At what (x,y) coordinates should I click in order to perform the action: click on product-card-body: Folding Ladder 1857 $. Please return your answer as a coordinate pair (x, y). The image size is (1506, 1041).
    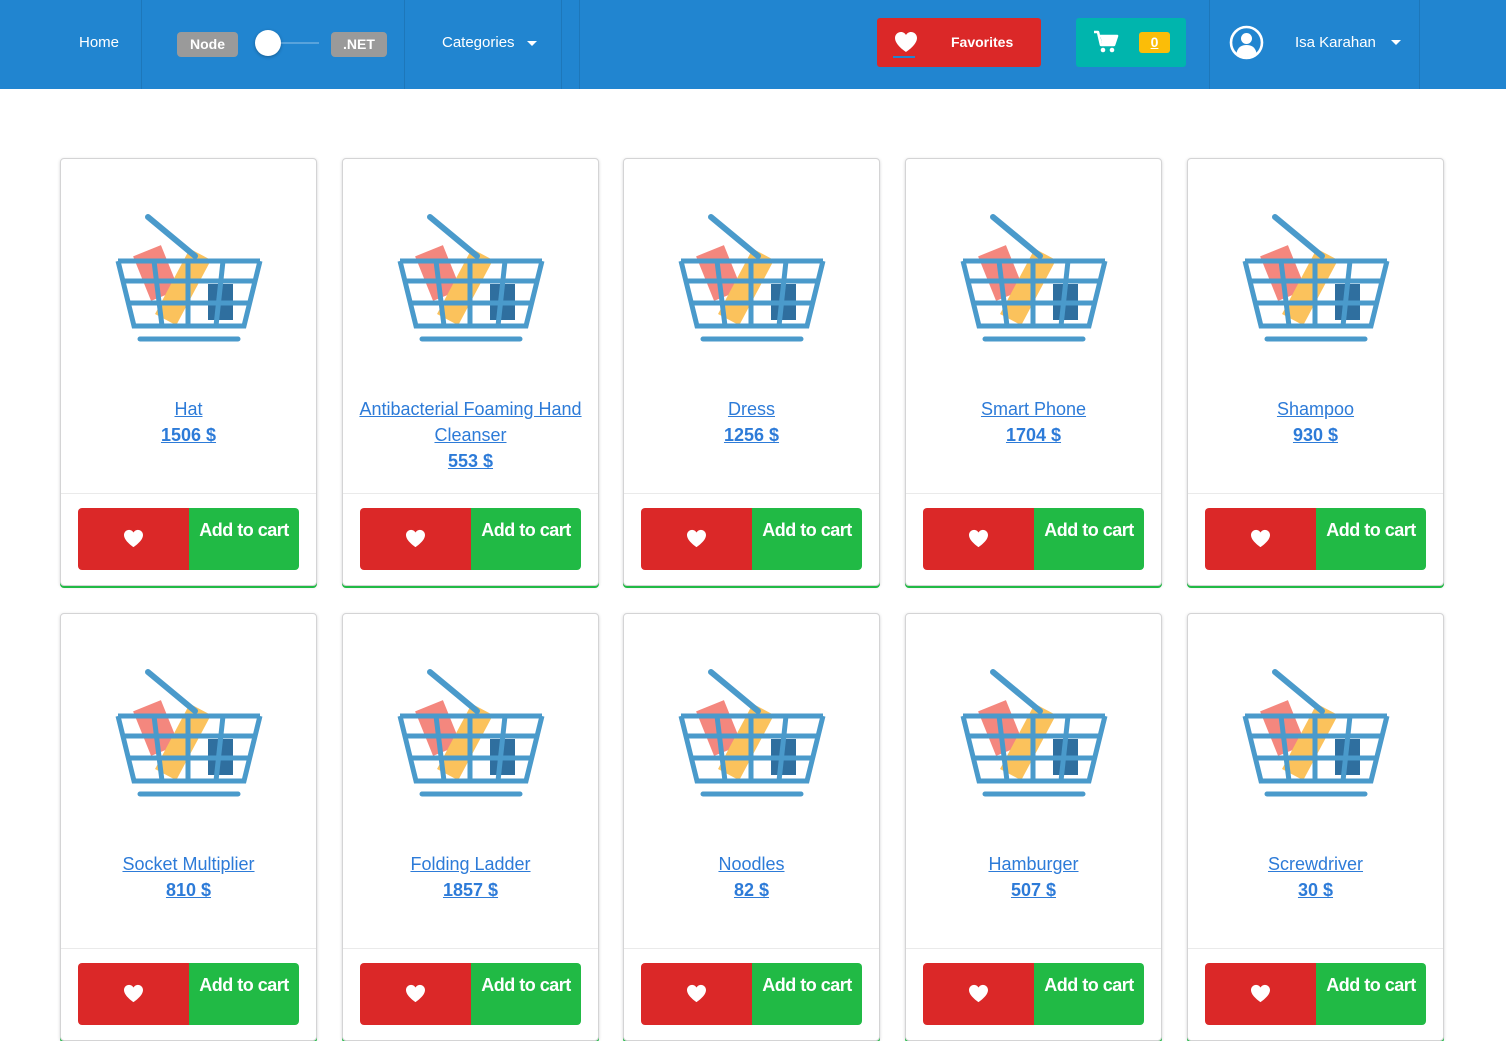
    Looking at the image, I should click on (470, 877).